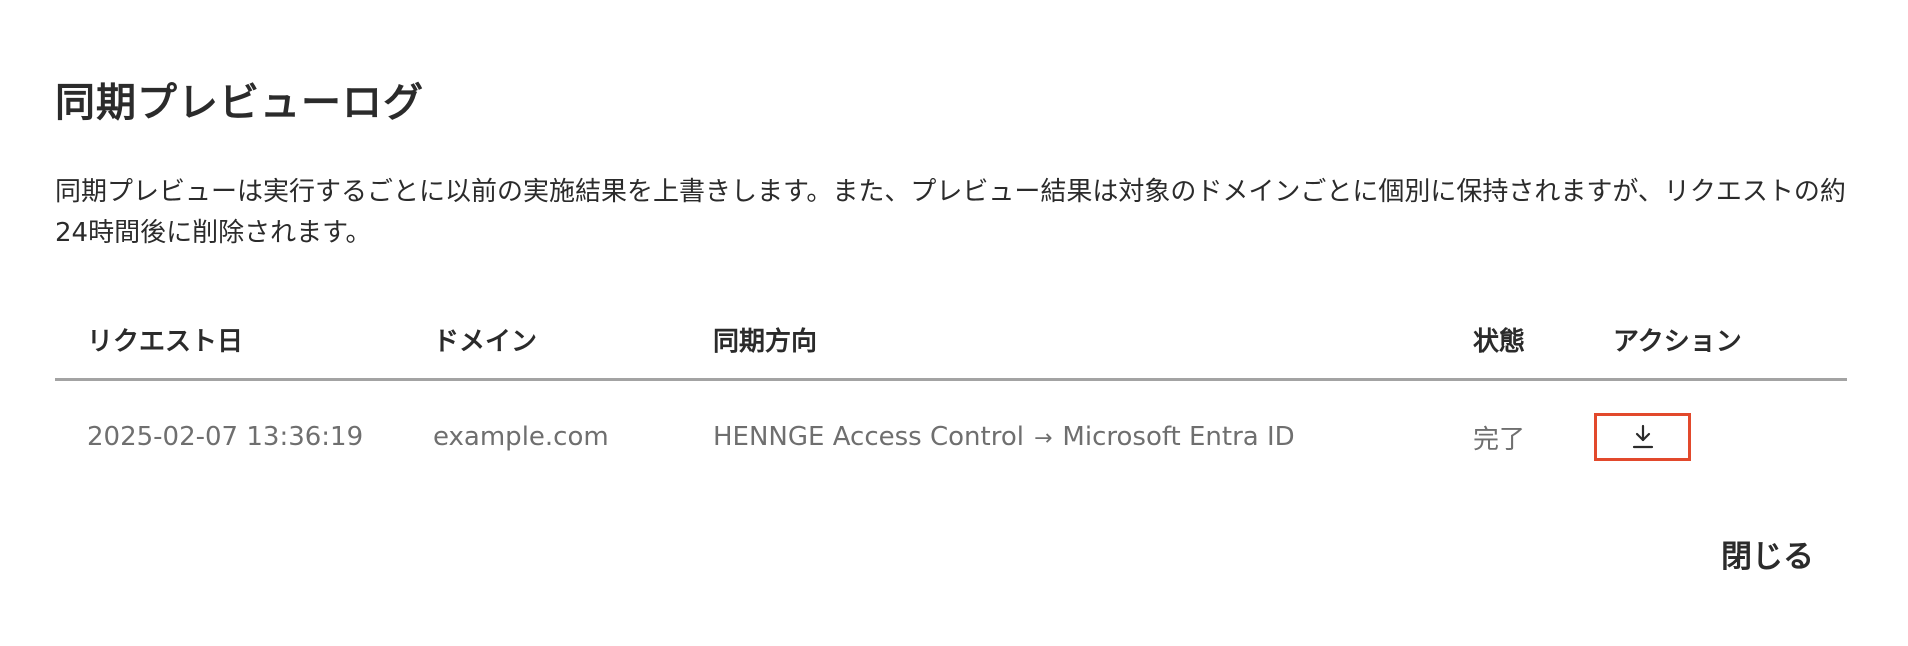 The image size is (1908, 646). Describe the element at coordinates (1093, 340) in the screenshot. I see `column-header-direction: 同期方向` at that location.